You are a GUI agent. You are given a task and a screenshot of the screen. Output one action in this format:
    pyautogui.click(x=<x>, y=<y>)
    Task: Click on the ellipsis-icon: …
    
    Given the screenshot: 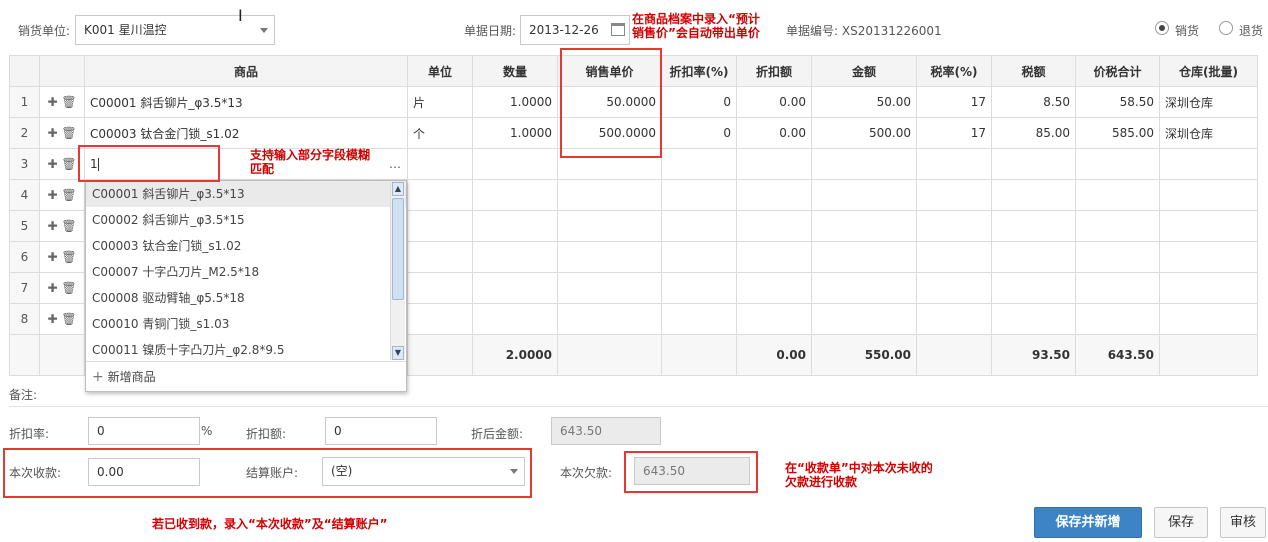 What is the action you would take?
    pyautogui.click(x=395, y=164)
    